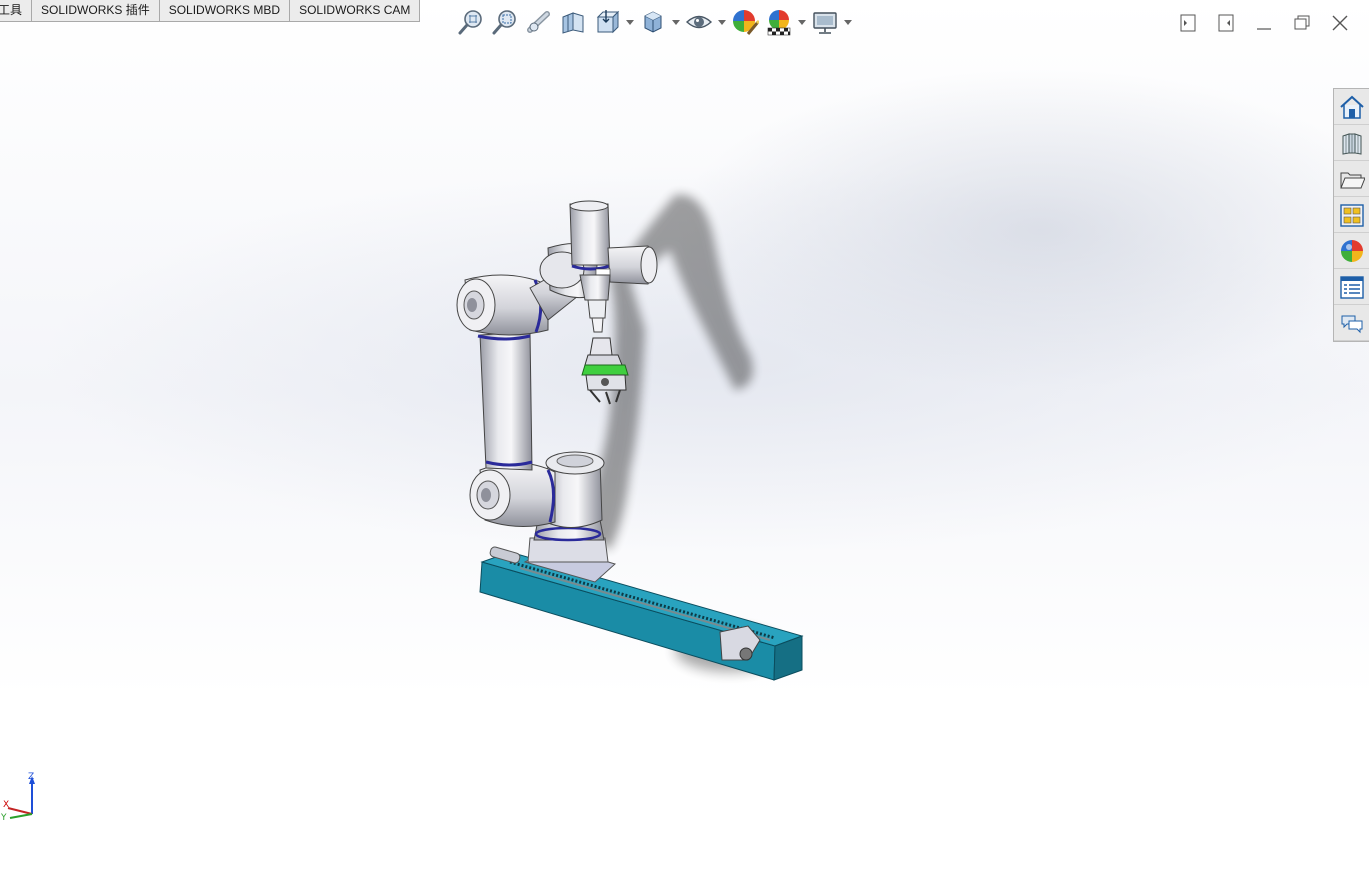 The width and height of the screenshot is (1369, 871). Describe the element at coordinates (1302, 23) in the screenshot. I see `restore-icon` at that location.